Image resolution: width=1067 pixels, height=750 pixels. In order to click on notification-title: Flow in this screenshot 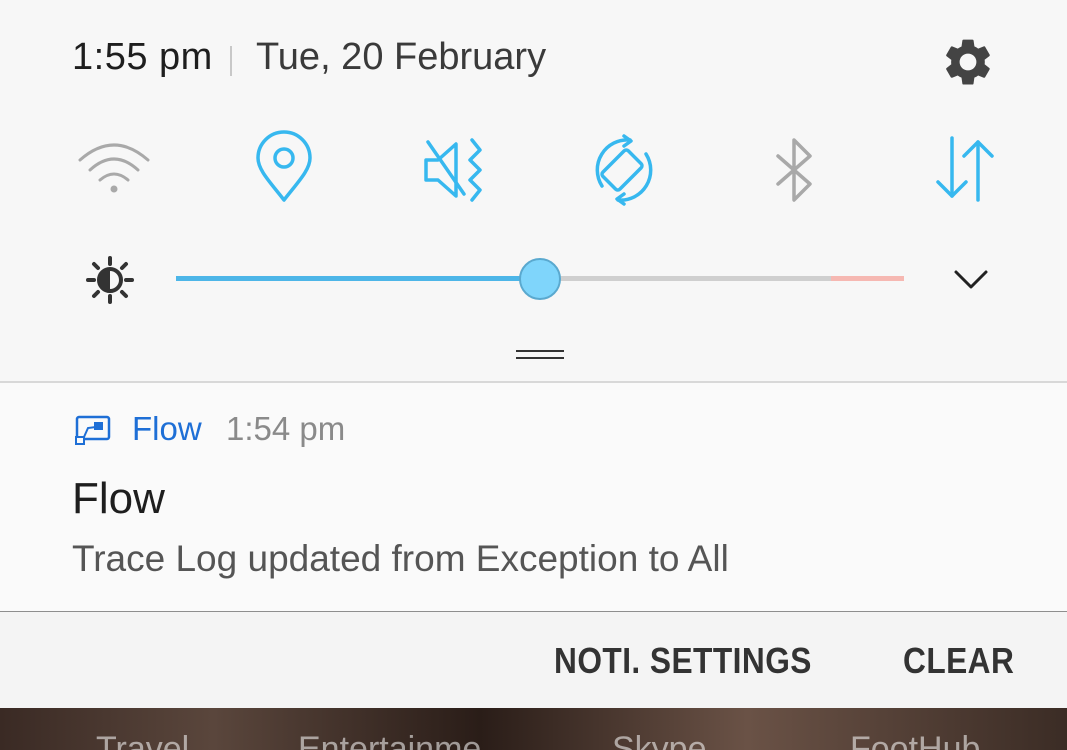, I will do `click(118, 498)`.